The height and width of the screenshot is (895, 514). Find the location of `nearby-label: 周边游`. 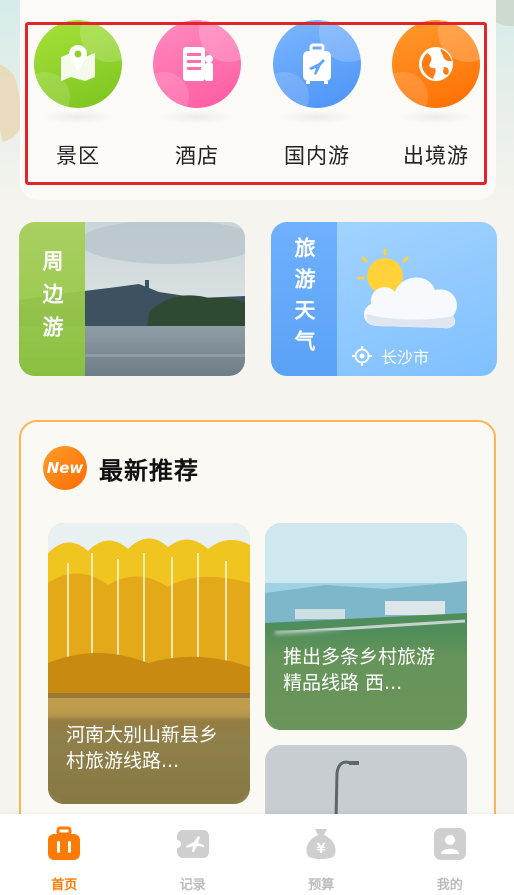

nearby-label: 周边游 is located at coordinates (52, 299).